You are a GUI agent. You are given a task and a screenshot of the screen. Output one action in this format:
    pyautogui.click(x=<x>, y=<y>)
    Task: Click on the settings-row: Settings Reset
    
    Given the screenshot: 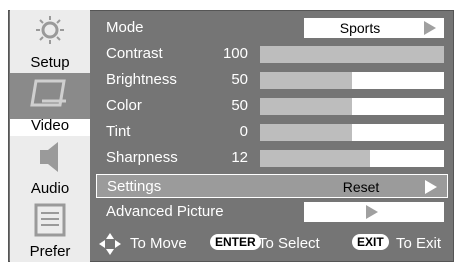 What is the action you would take?
    pyautogui.click(x=272, y=186)
    